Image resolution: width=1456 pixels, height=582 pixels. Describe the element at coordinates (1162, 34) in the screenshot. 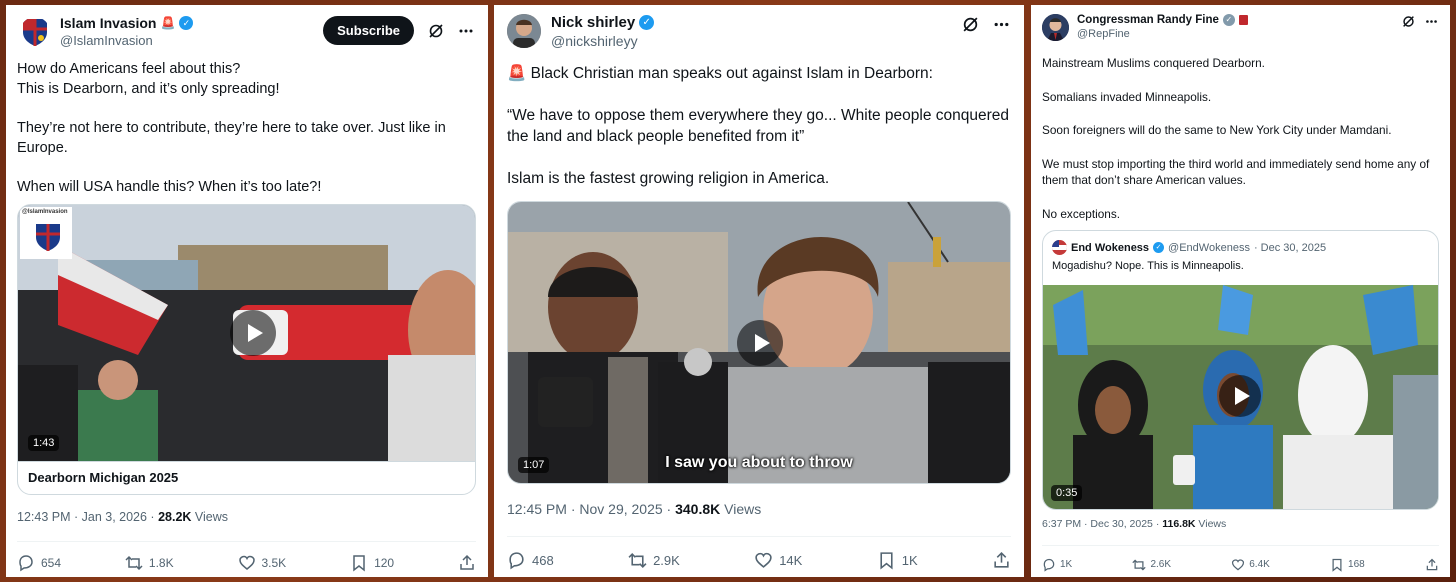

I see `author-handle: @RepFine` at that location.